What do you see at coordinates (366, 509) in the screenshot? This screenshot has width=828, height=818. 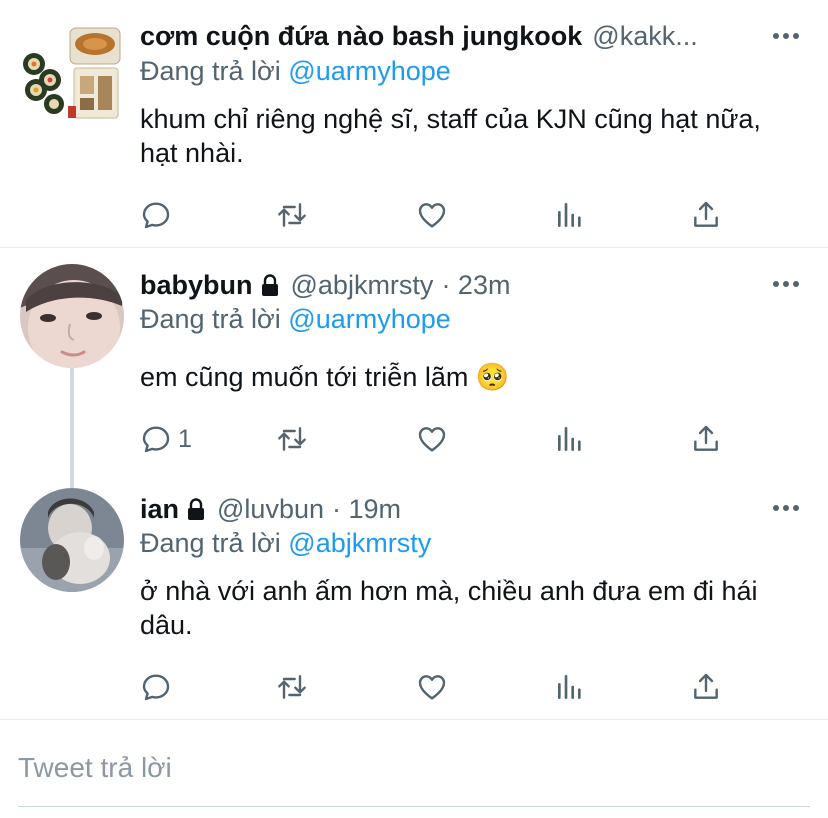 I see `tweet-time: · 19m` at bounding box center [366, 509].